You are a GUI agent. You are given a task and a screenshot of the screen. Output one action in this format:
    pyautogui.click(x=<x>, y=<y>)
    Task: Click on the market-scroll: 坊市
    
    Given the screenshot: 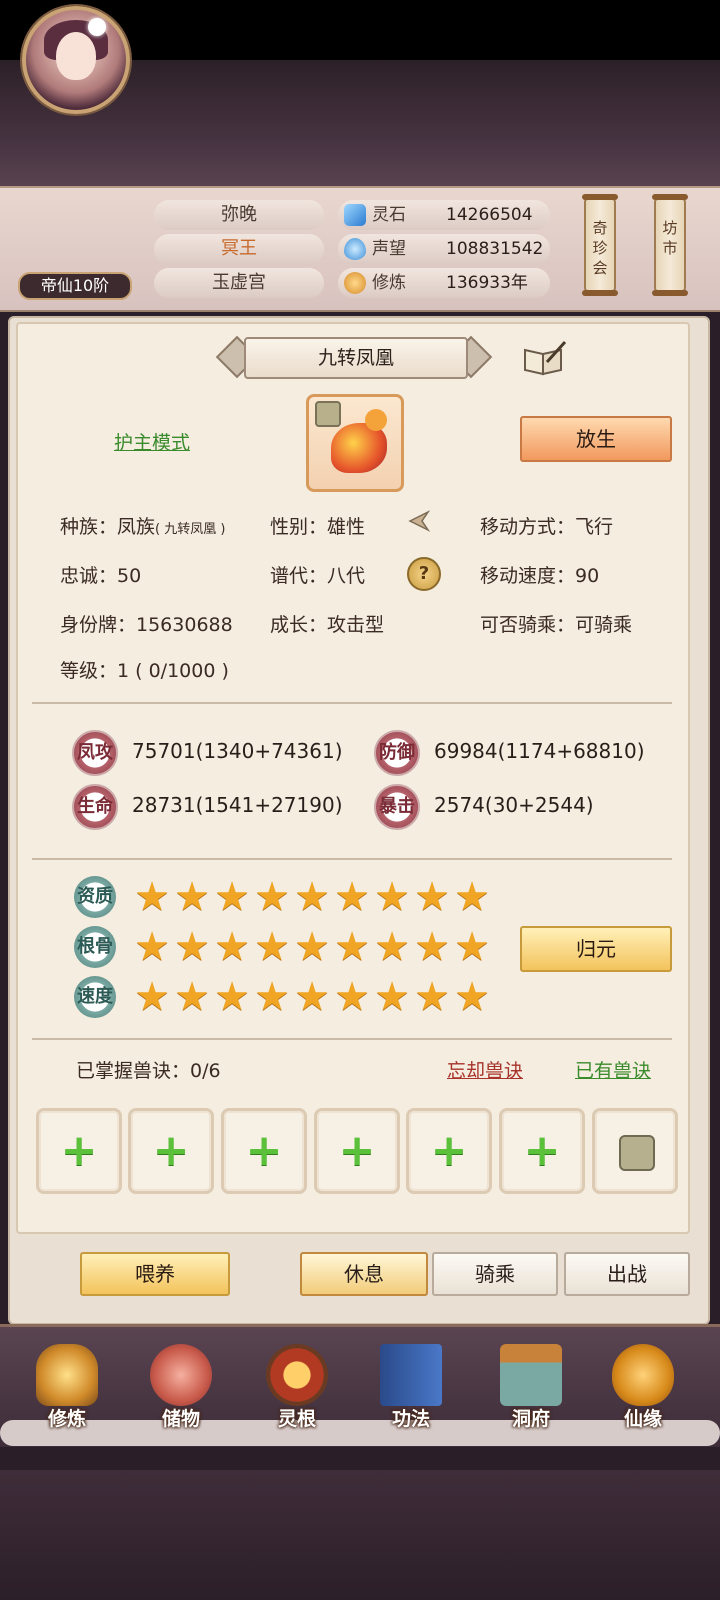 What is the action you would take?
    pyautogui.click(x=670, y=245)
    